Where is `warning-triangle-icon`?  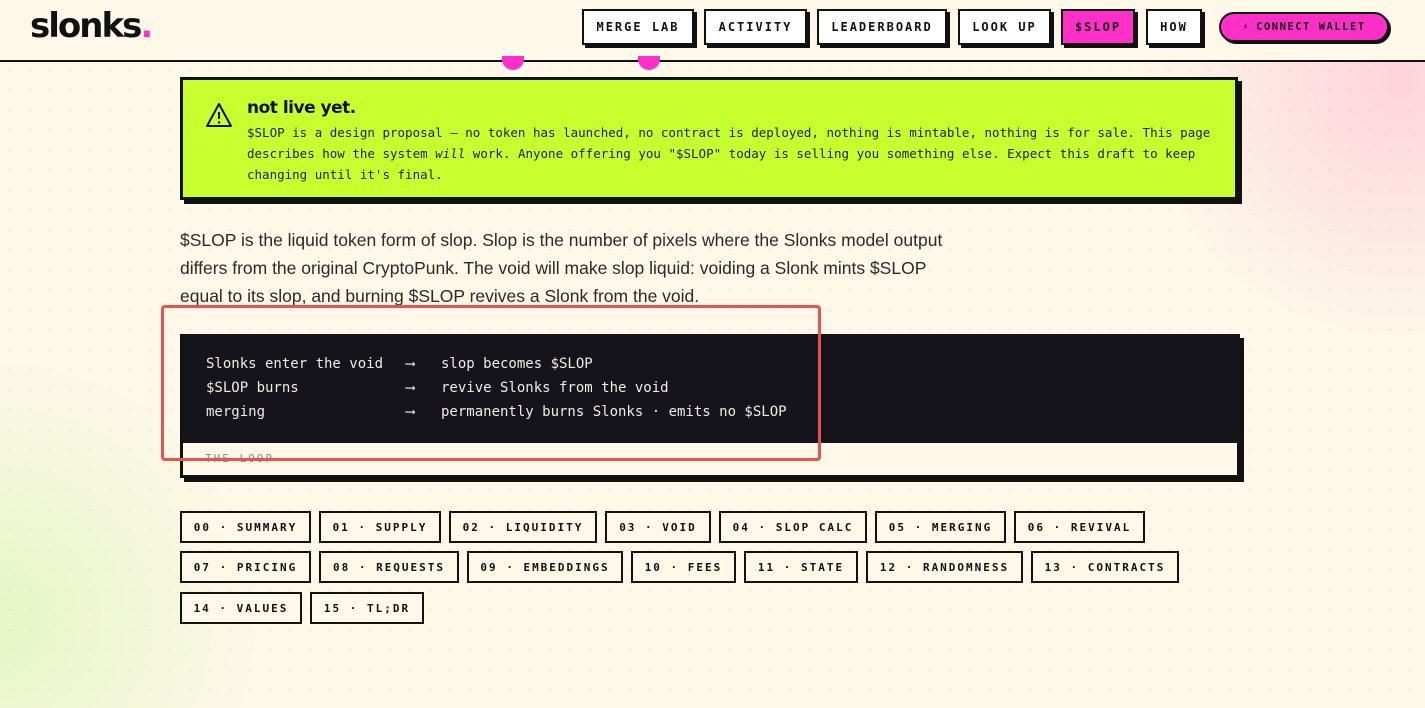
warning-triangle-icon is located at coordinates (219, 115).